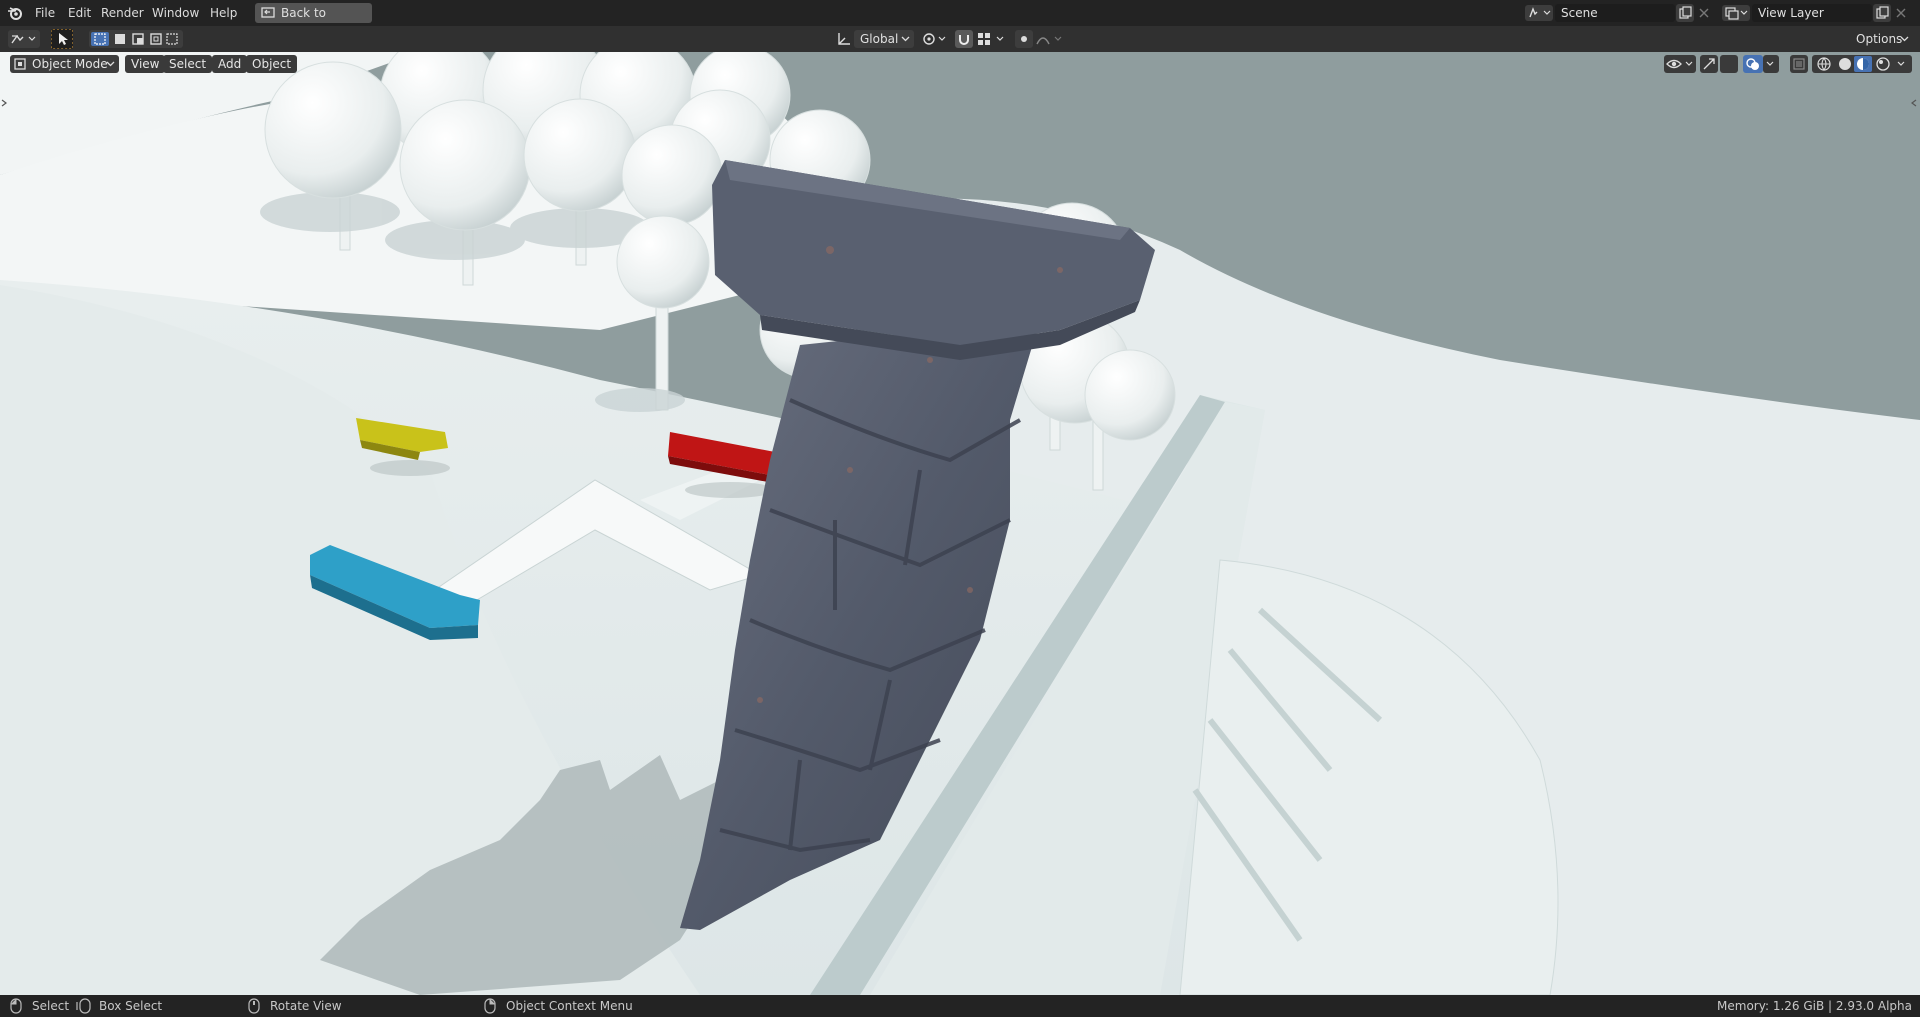 This screenshot has height=1017, width=1920. What do you see at coordinates (1814, 1006) in the screenshot?
I see `status-info: Memory: 1.26 GiB | 2.93.0 Alpha` at bounding box center [1814, 1006].